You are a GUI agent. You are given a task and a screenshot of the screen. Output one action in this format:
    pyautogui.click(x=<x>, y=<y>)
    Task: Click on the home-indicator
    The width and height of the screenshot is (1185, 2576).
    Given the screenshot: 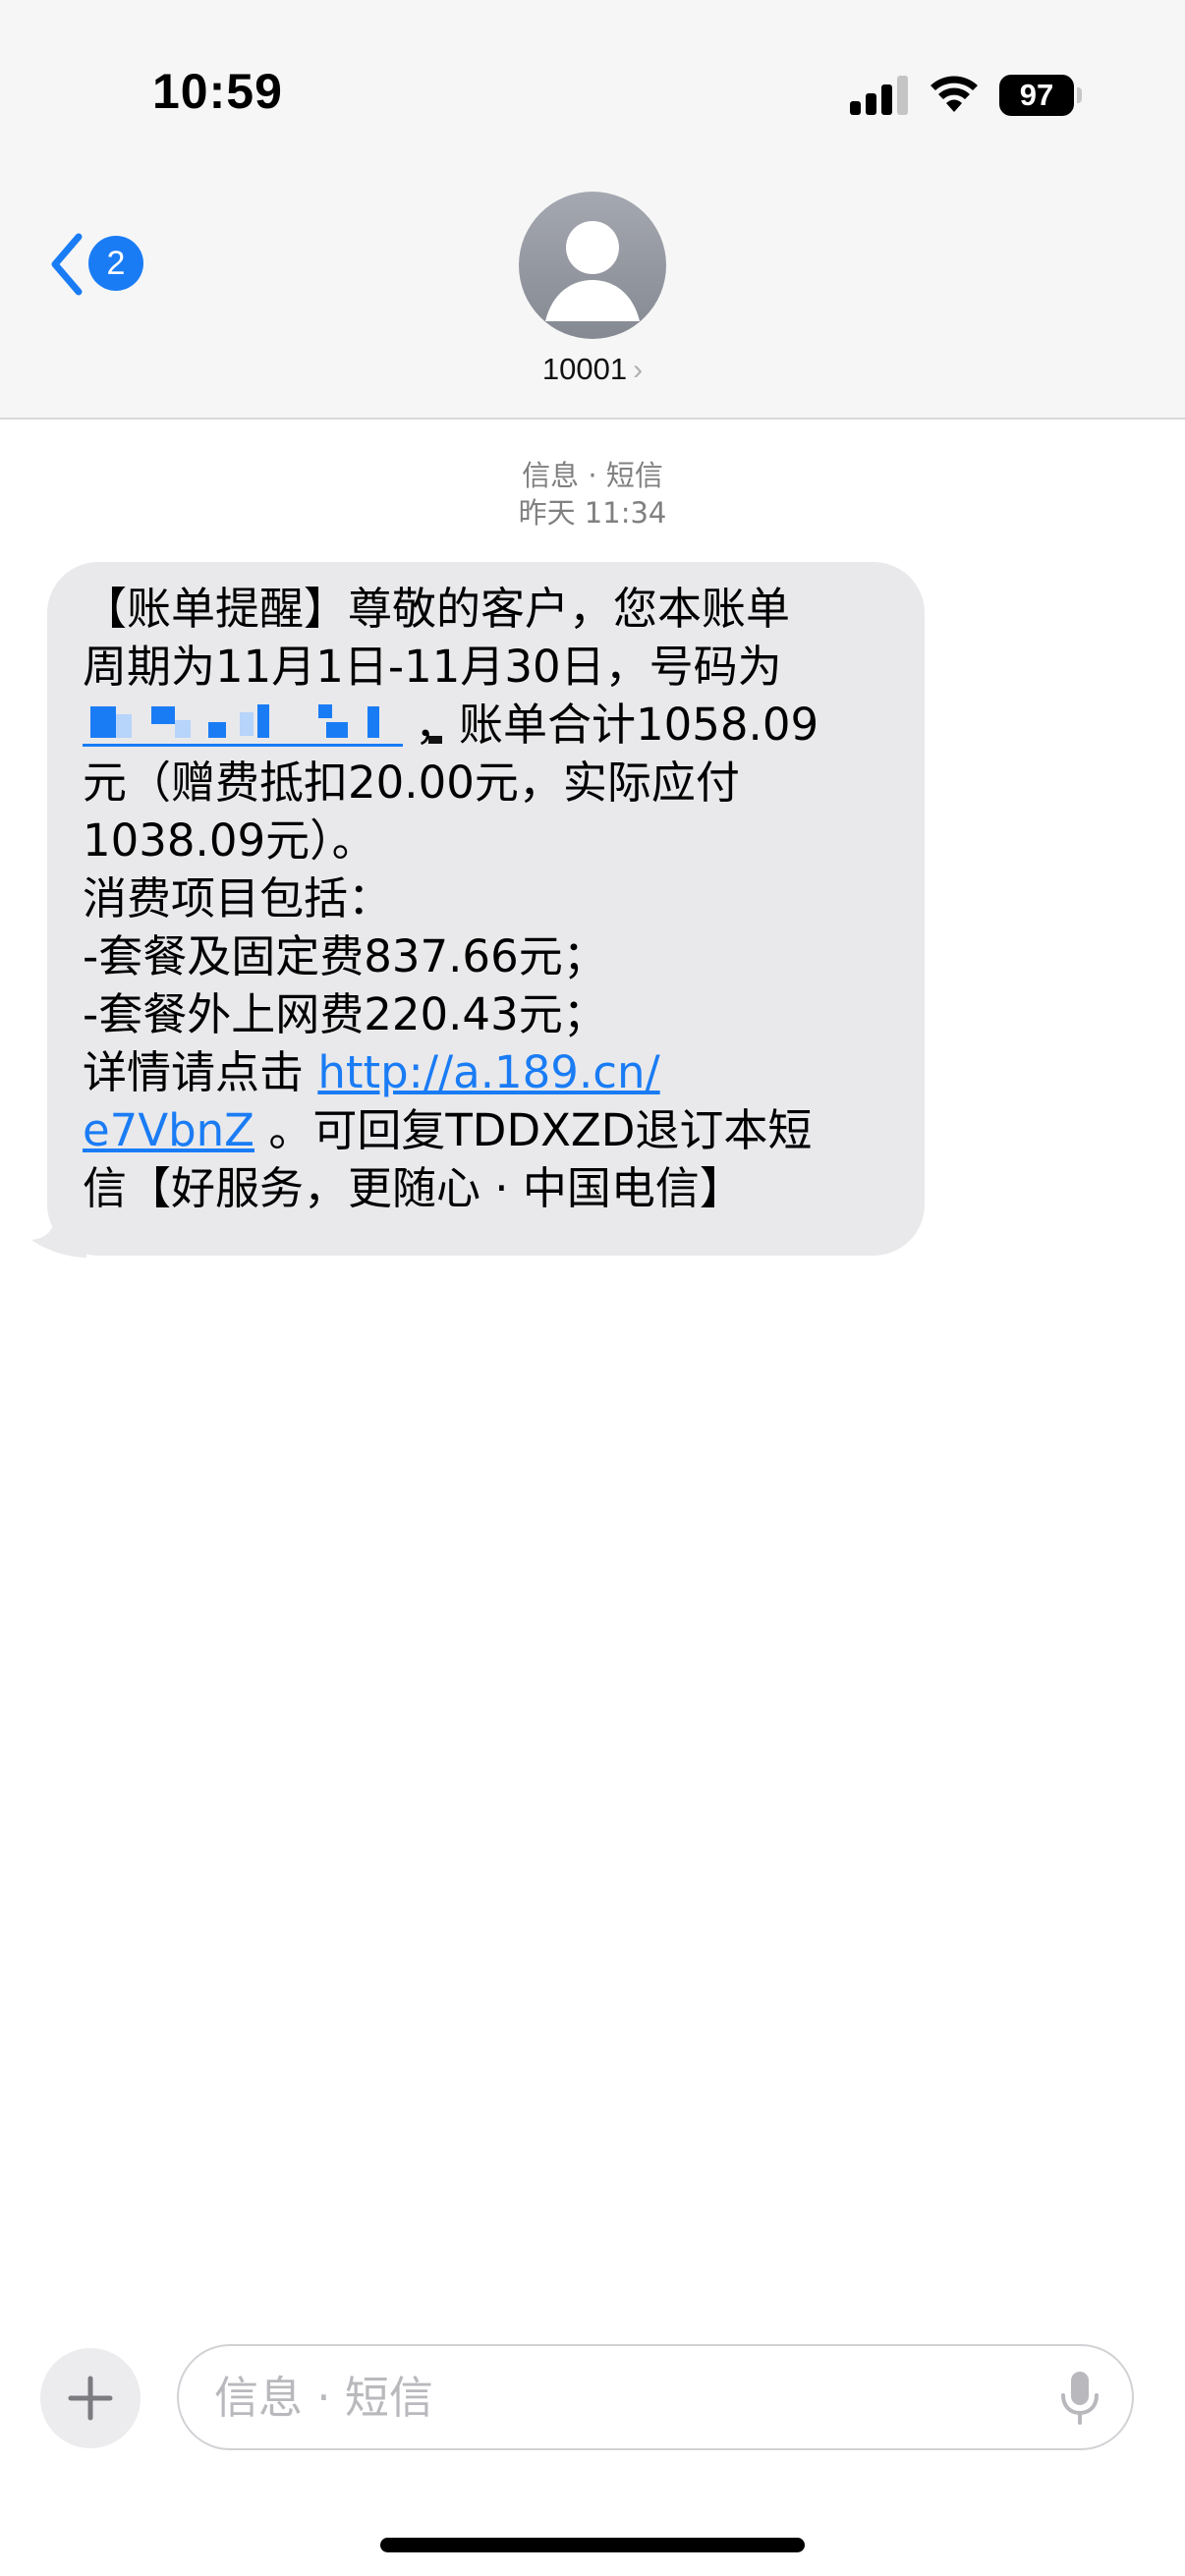 What is the action you would take?
    pyautogui.click(x=592, y=2545)
    